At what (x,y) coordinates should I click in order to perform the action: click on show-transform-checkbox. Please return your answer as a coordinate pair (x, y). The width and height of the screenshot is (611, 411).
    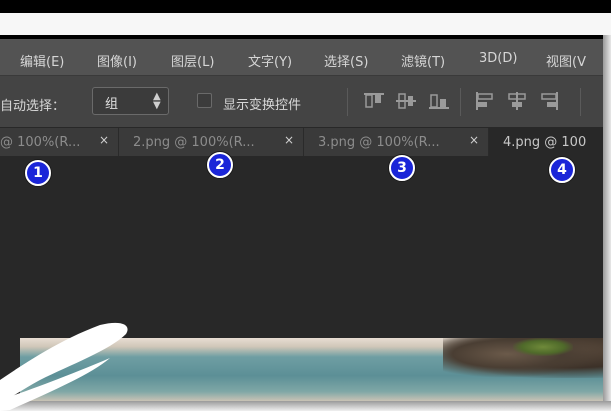
    Looking at the image, I should click on (204, 100).